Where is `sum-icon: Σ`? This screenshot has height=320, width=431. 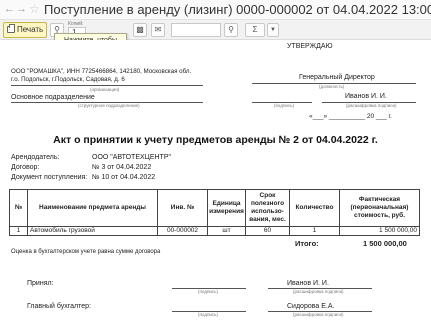 sum-icon: Σ is located at coordinates (255, 29).